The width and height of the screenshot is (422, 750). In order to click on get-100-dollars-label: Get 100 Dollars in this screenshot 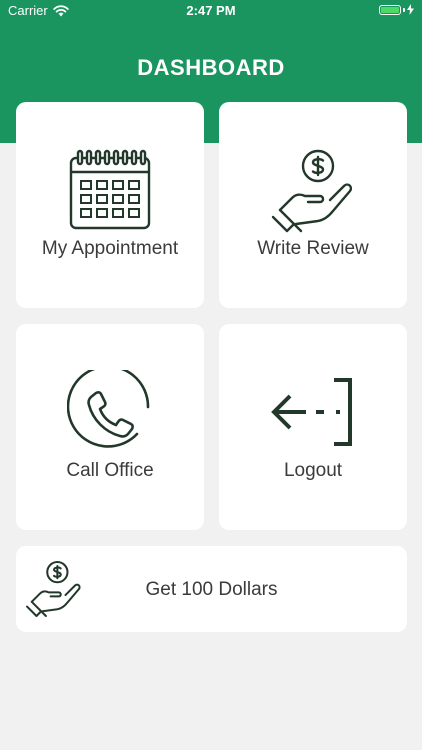, I will do `click(211, 589)`.